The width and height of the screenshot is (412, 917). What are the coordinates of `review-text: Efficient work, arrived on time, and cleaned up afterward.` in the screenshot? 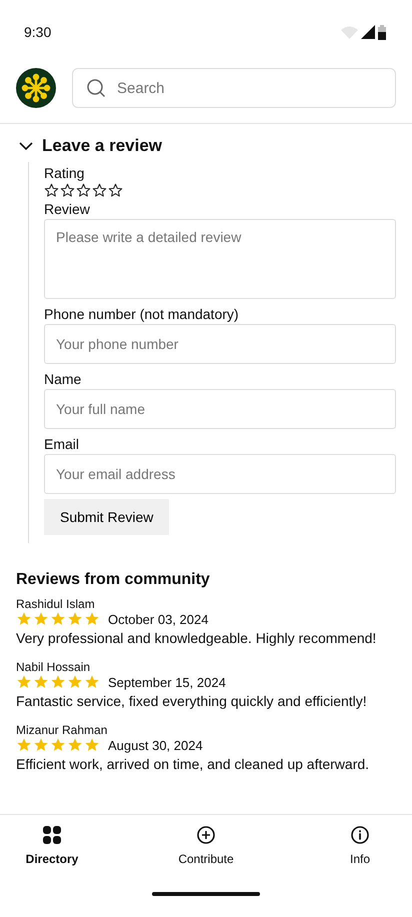 It's located at (193, 764).